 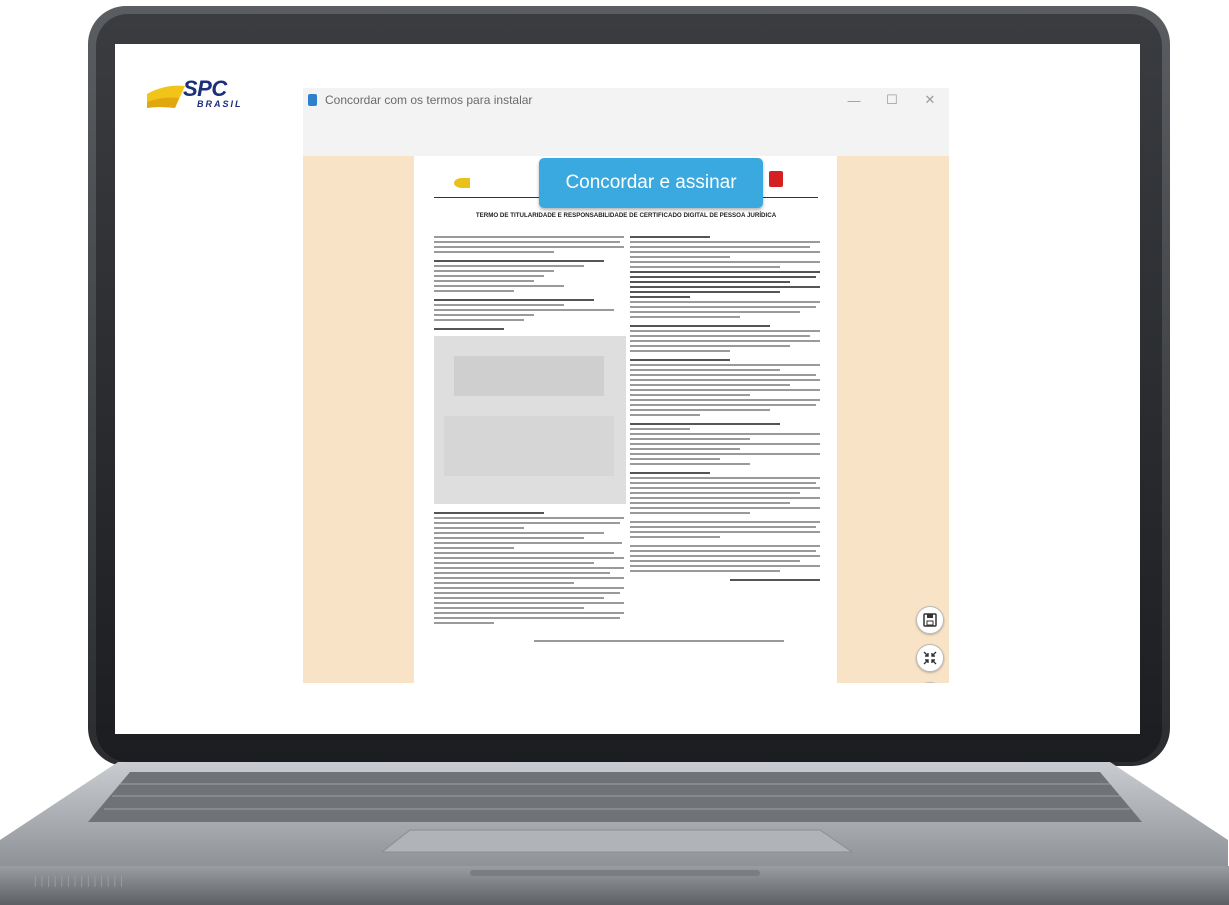 I want to click on document-left-column, so click(x=530, y=458).